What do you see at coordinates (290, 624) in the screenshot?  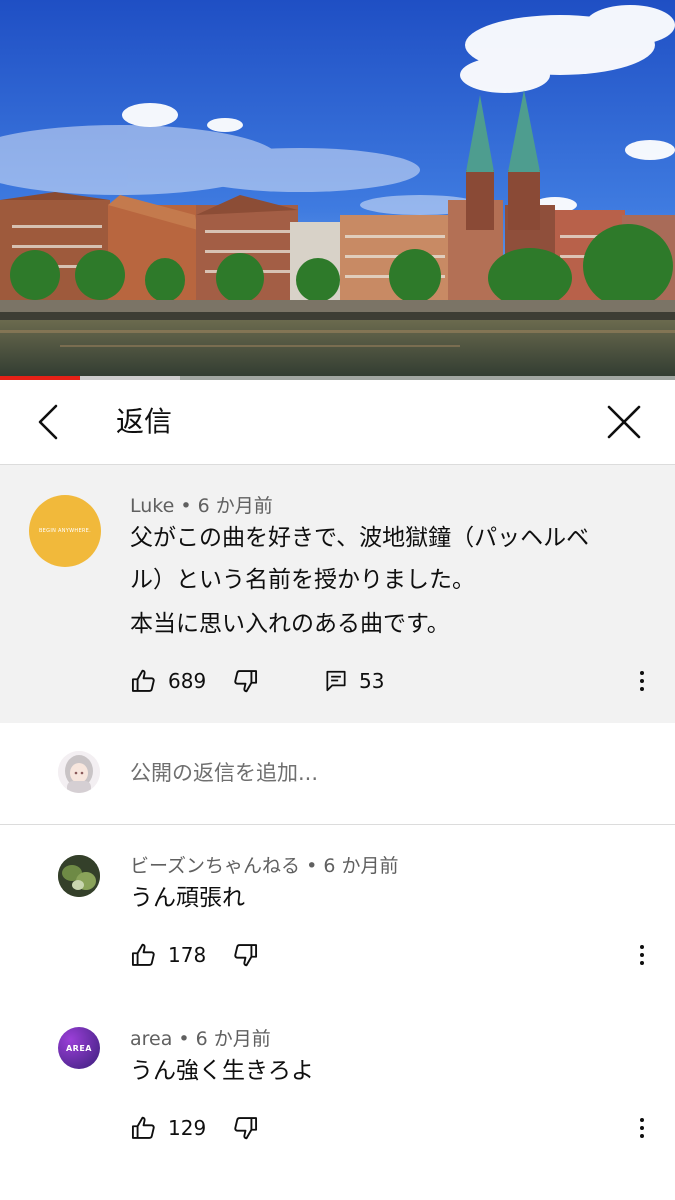 I see `comment-line: 本当に思い入れのある曲です。` at bounding box center [290, 624].